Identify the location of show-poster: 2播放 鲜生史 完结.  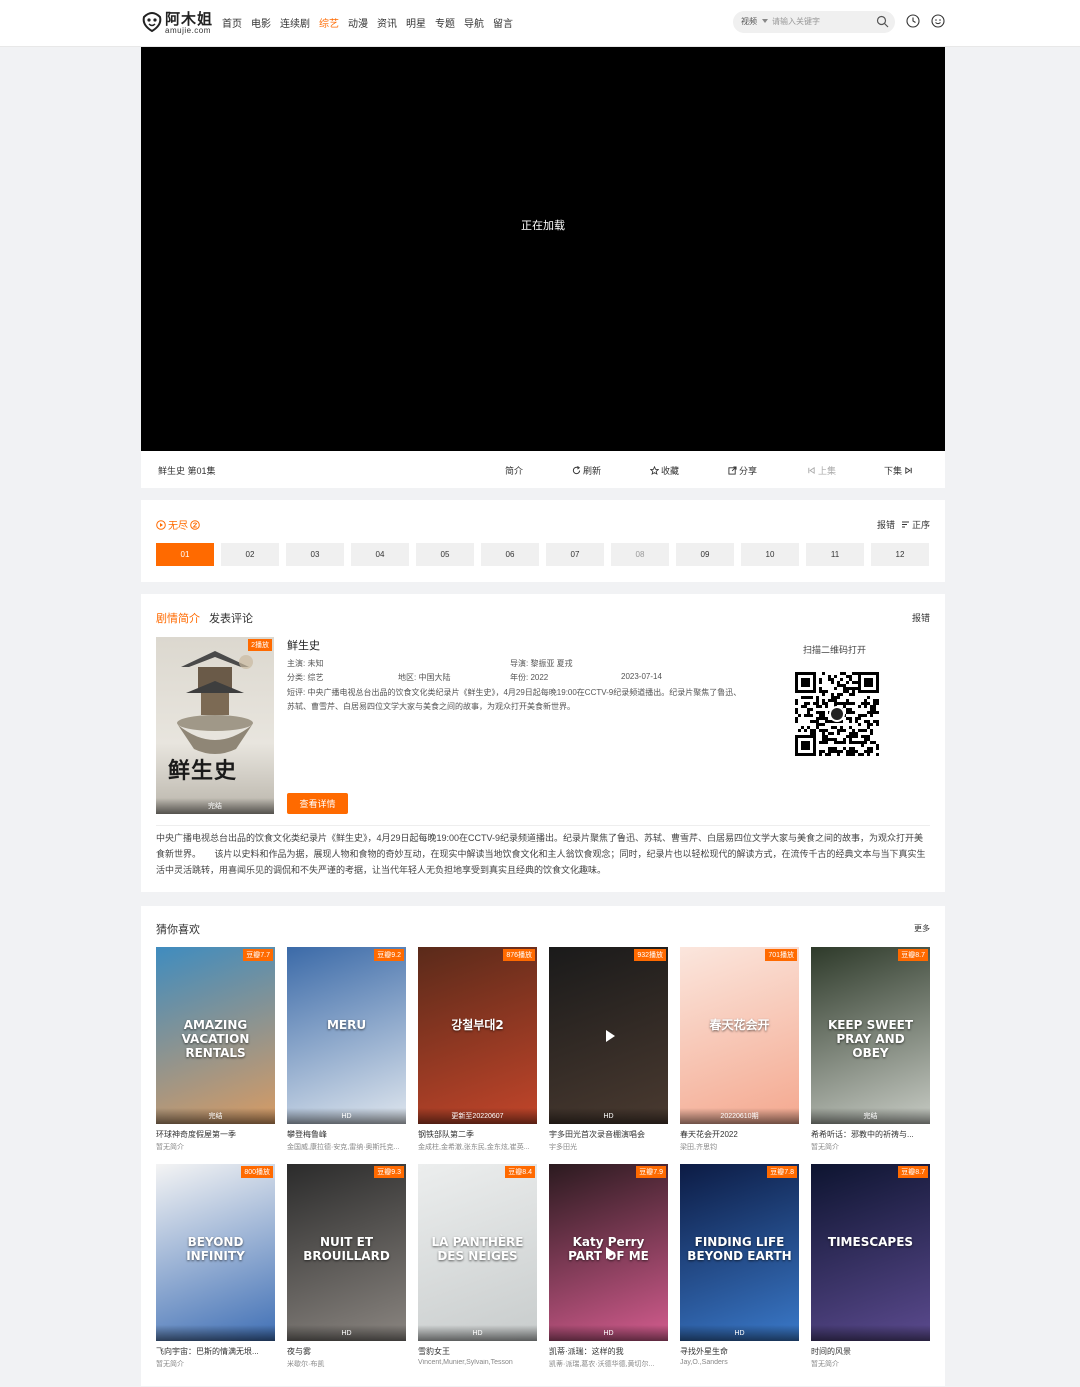
(215, 725).